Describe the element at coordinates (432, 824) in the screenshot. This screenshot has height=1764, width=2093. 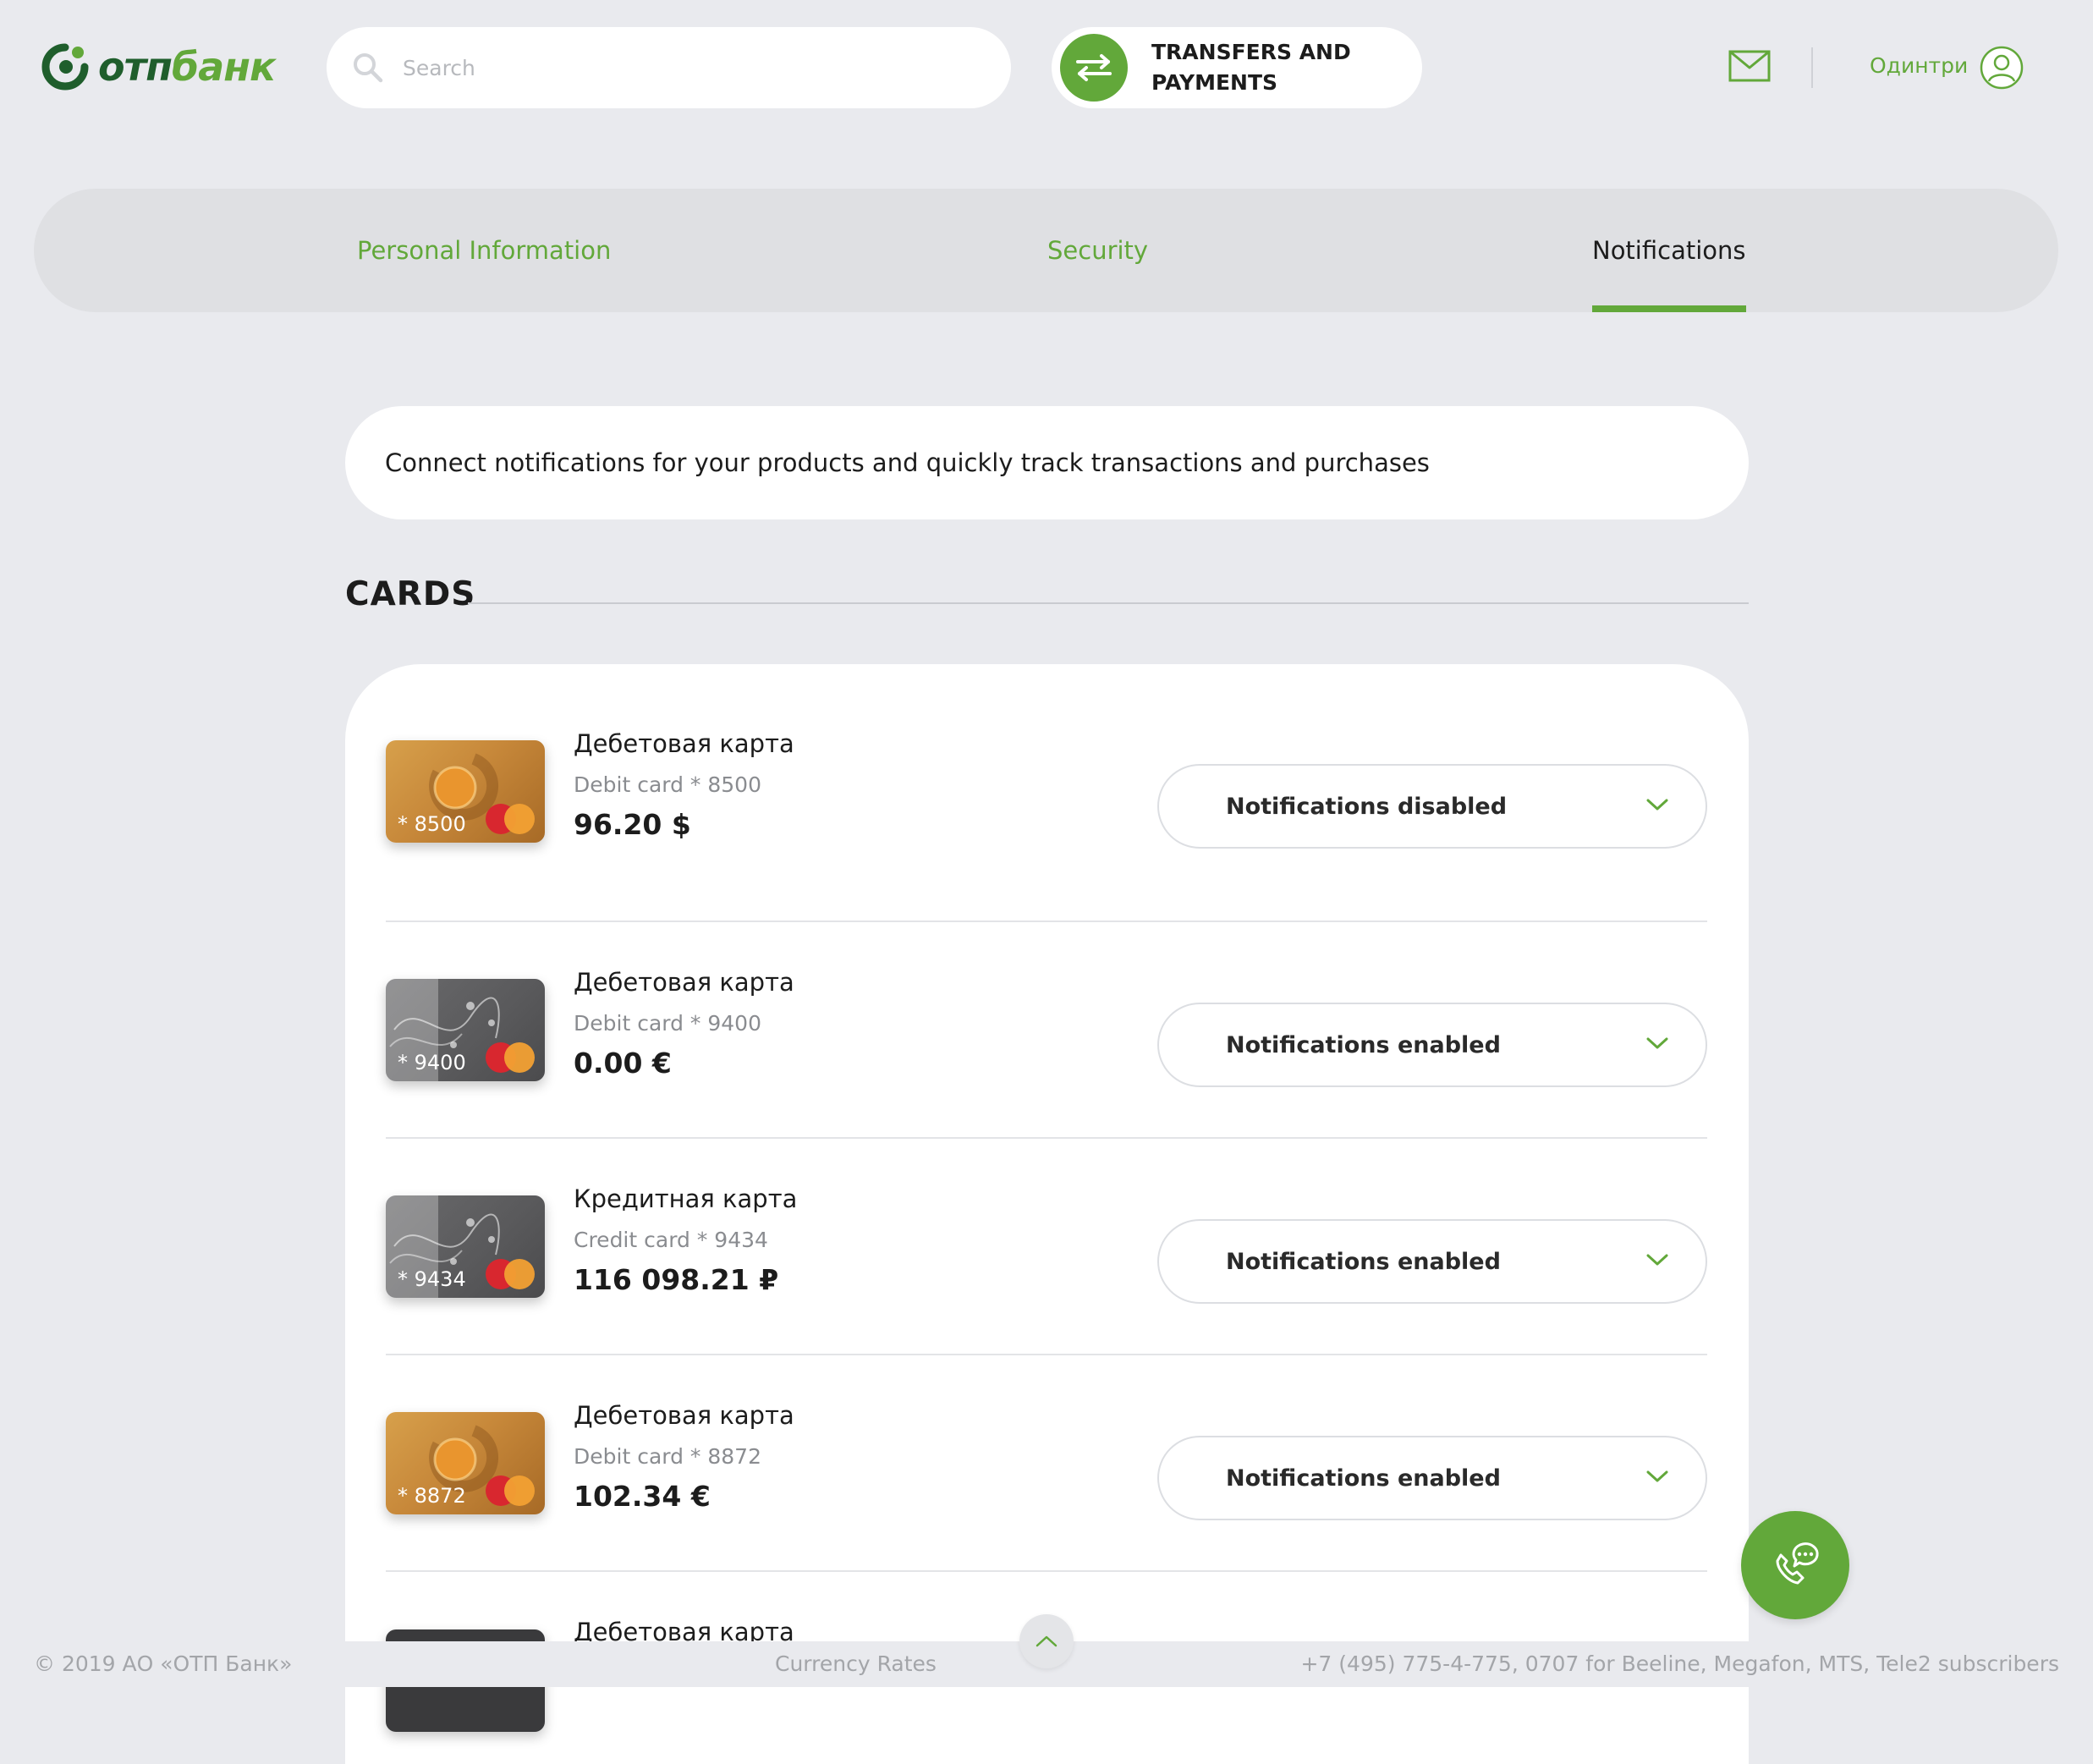
I see `card-number: * 8500` at that location.